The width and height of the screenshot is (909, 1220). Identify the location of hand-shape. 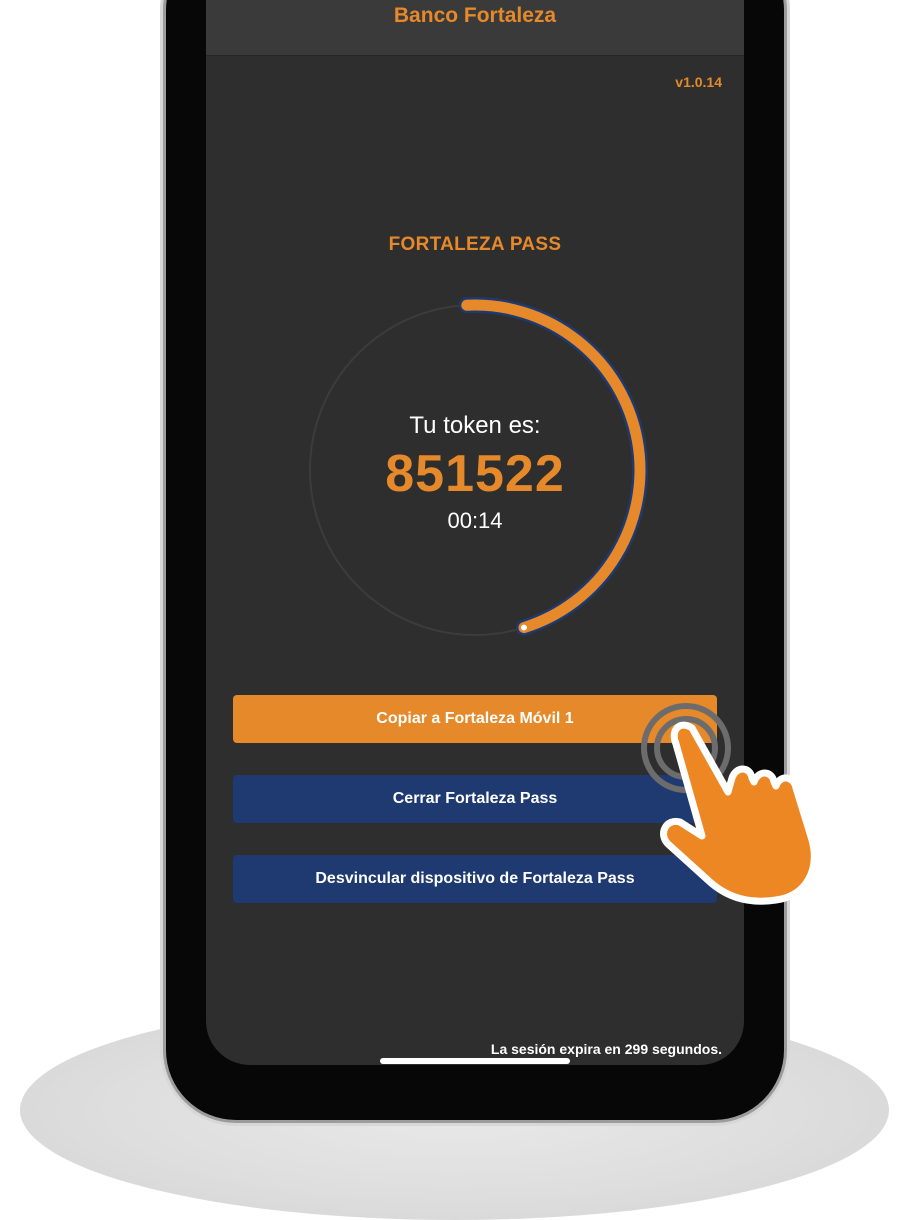
(739, 813).